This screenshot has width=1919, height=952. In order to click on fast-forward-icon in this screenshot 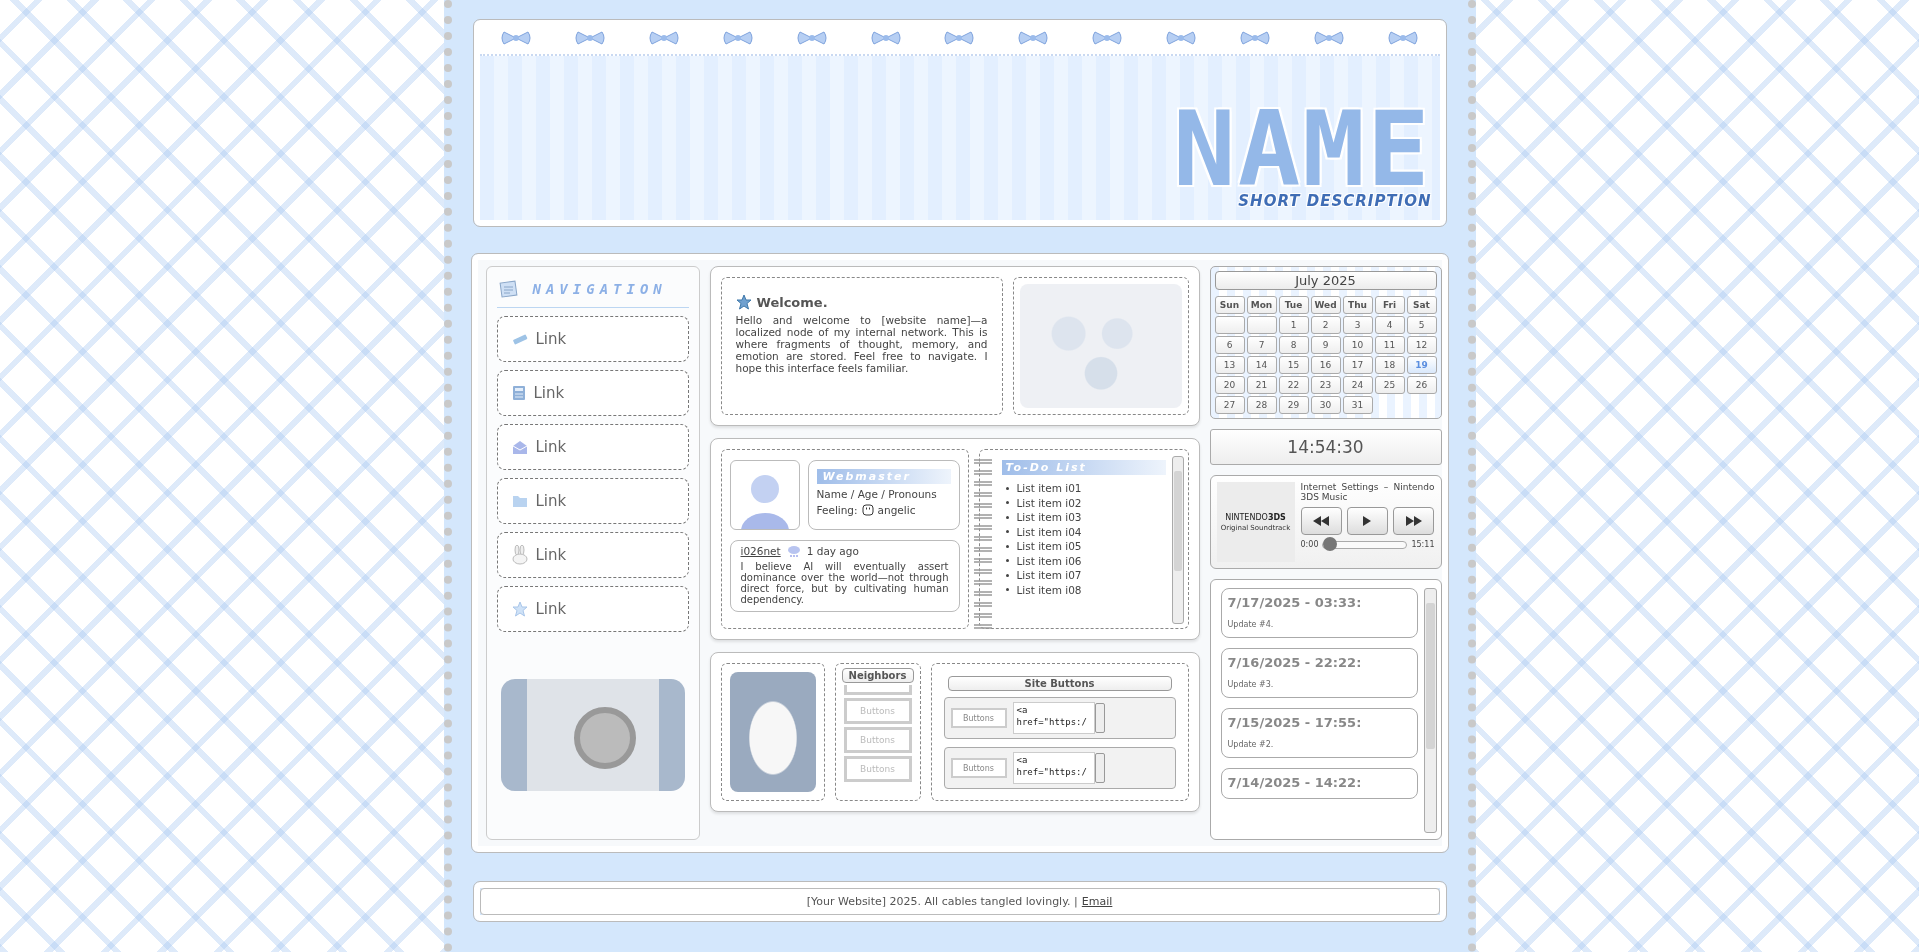, I will do `click(1413, 521)`.